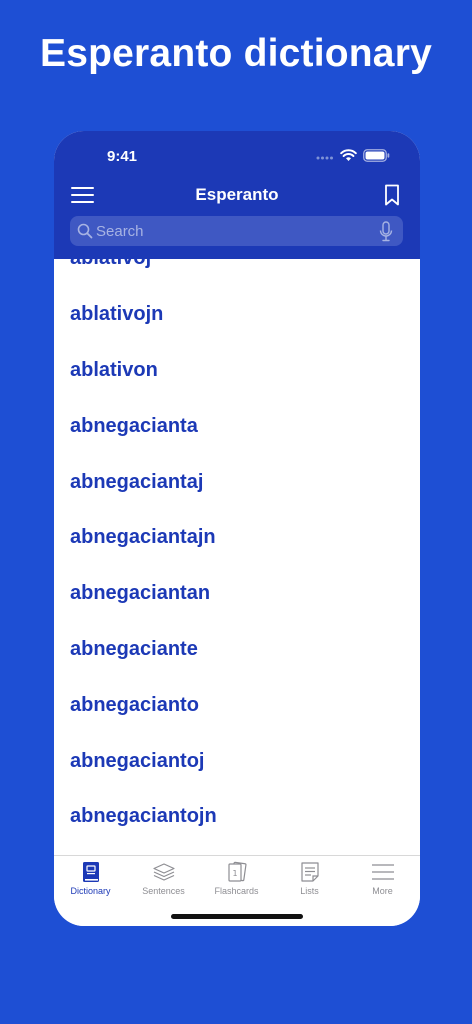  I want to click on tab-lists: Lists, so click(309, 881).